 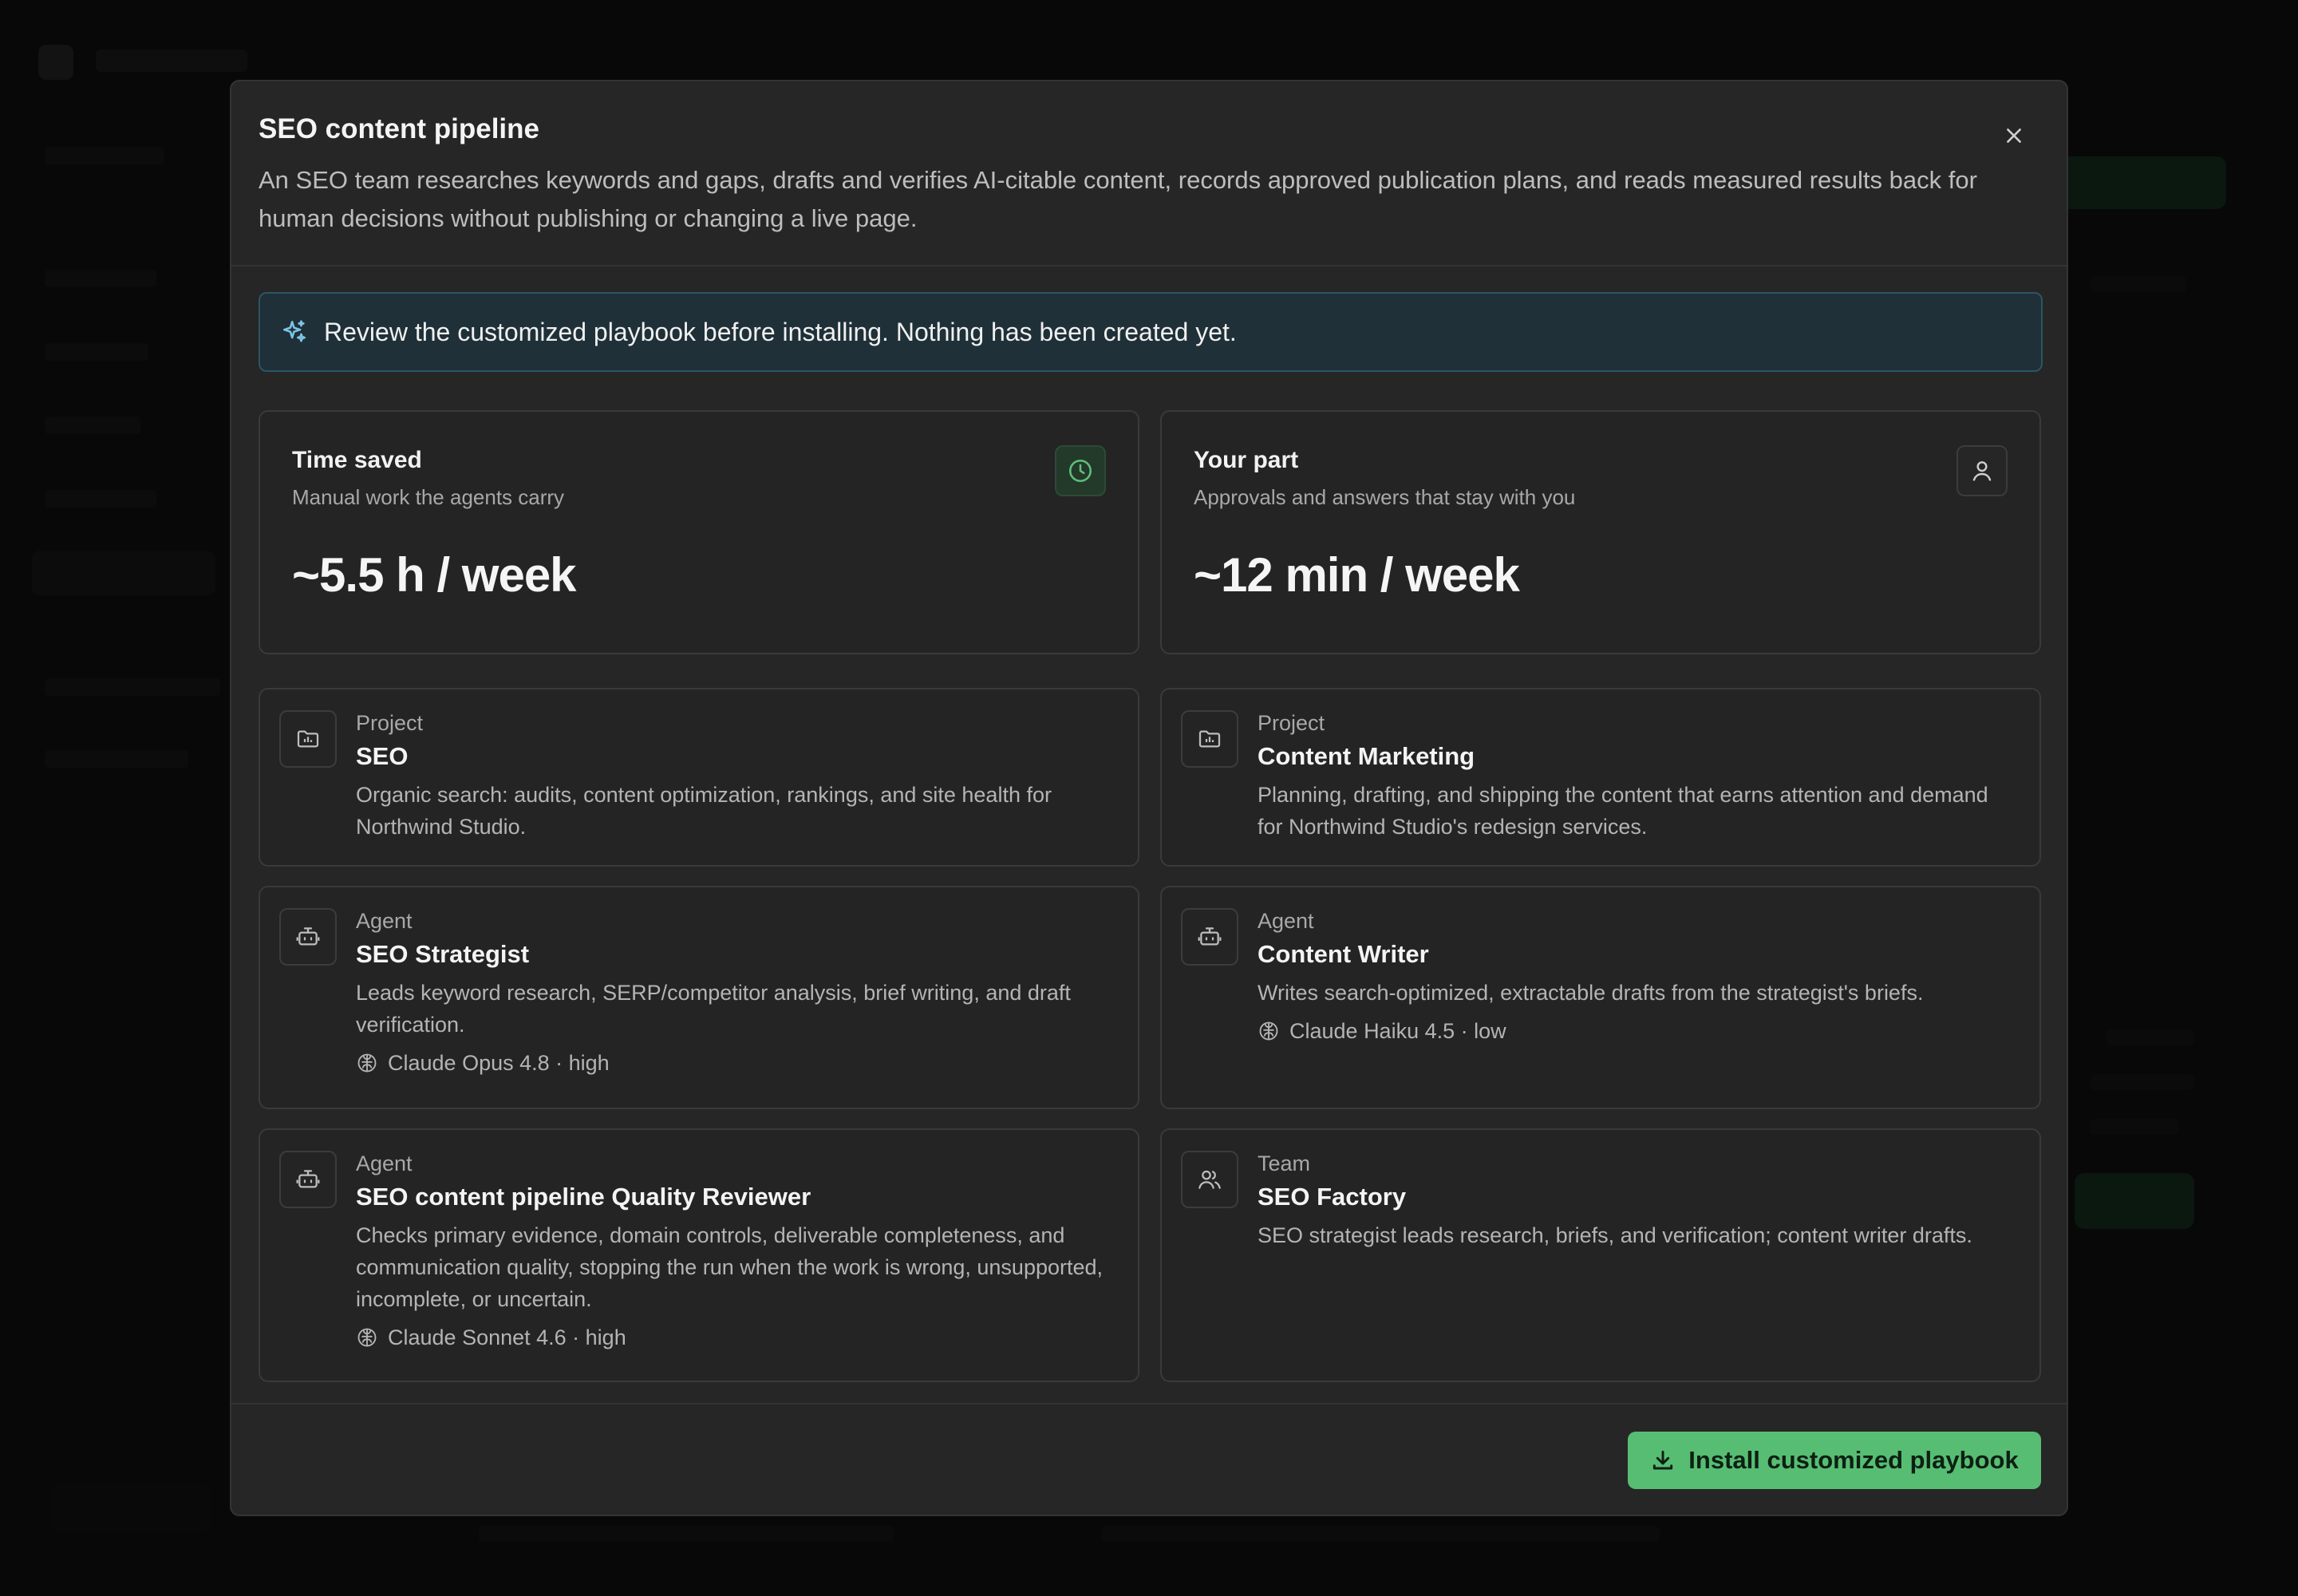 What do you see at coordinates (1246, 460) in the screenshot?
I see `stat-title: Your part` at bounding box center [1246, 460].